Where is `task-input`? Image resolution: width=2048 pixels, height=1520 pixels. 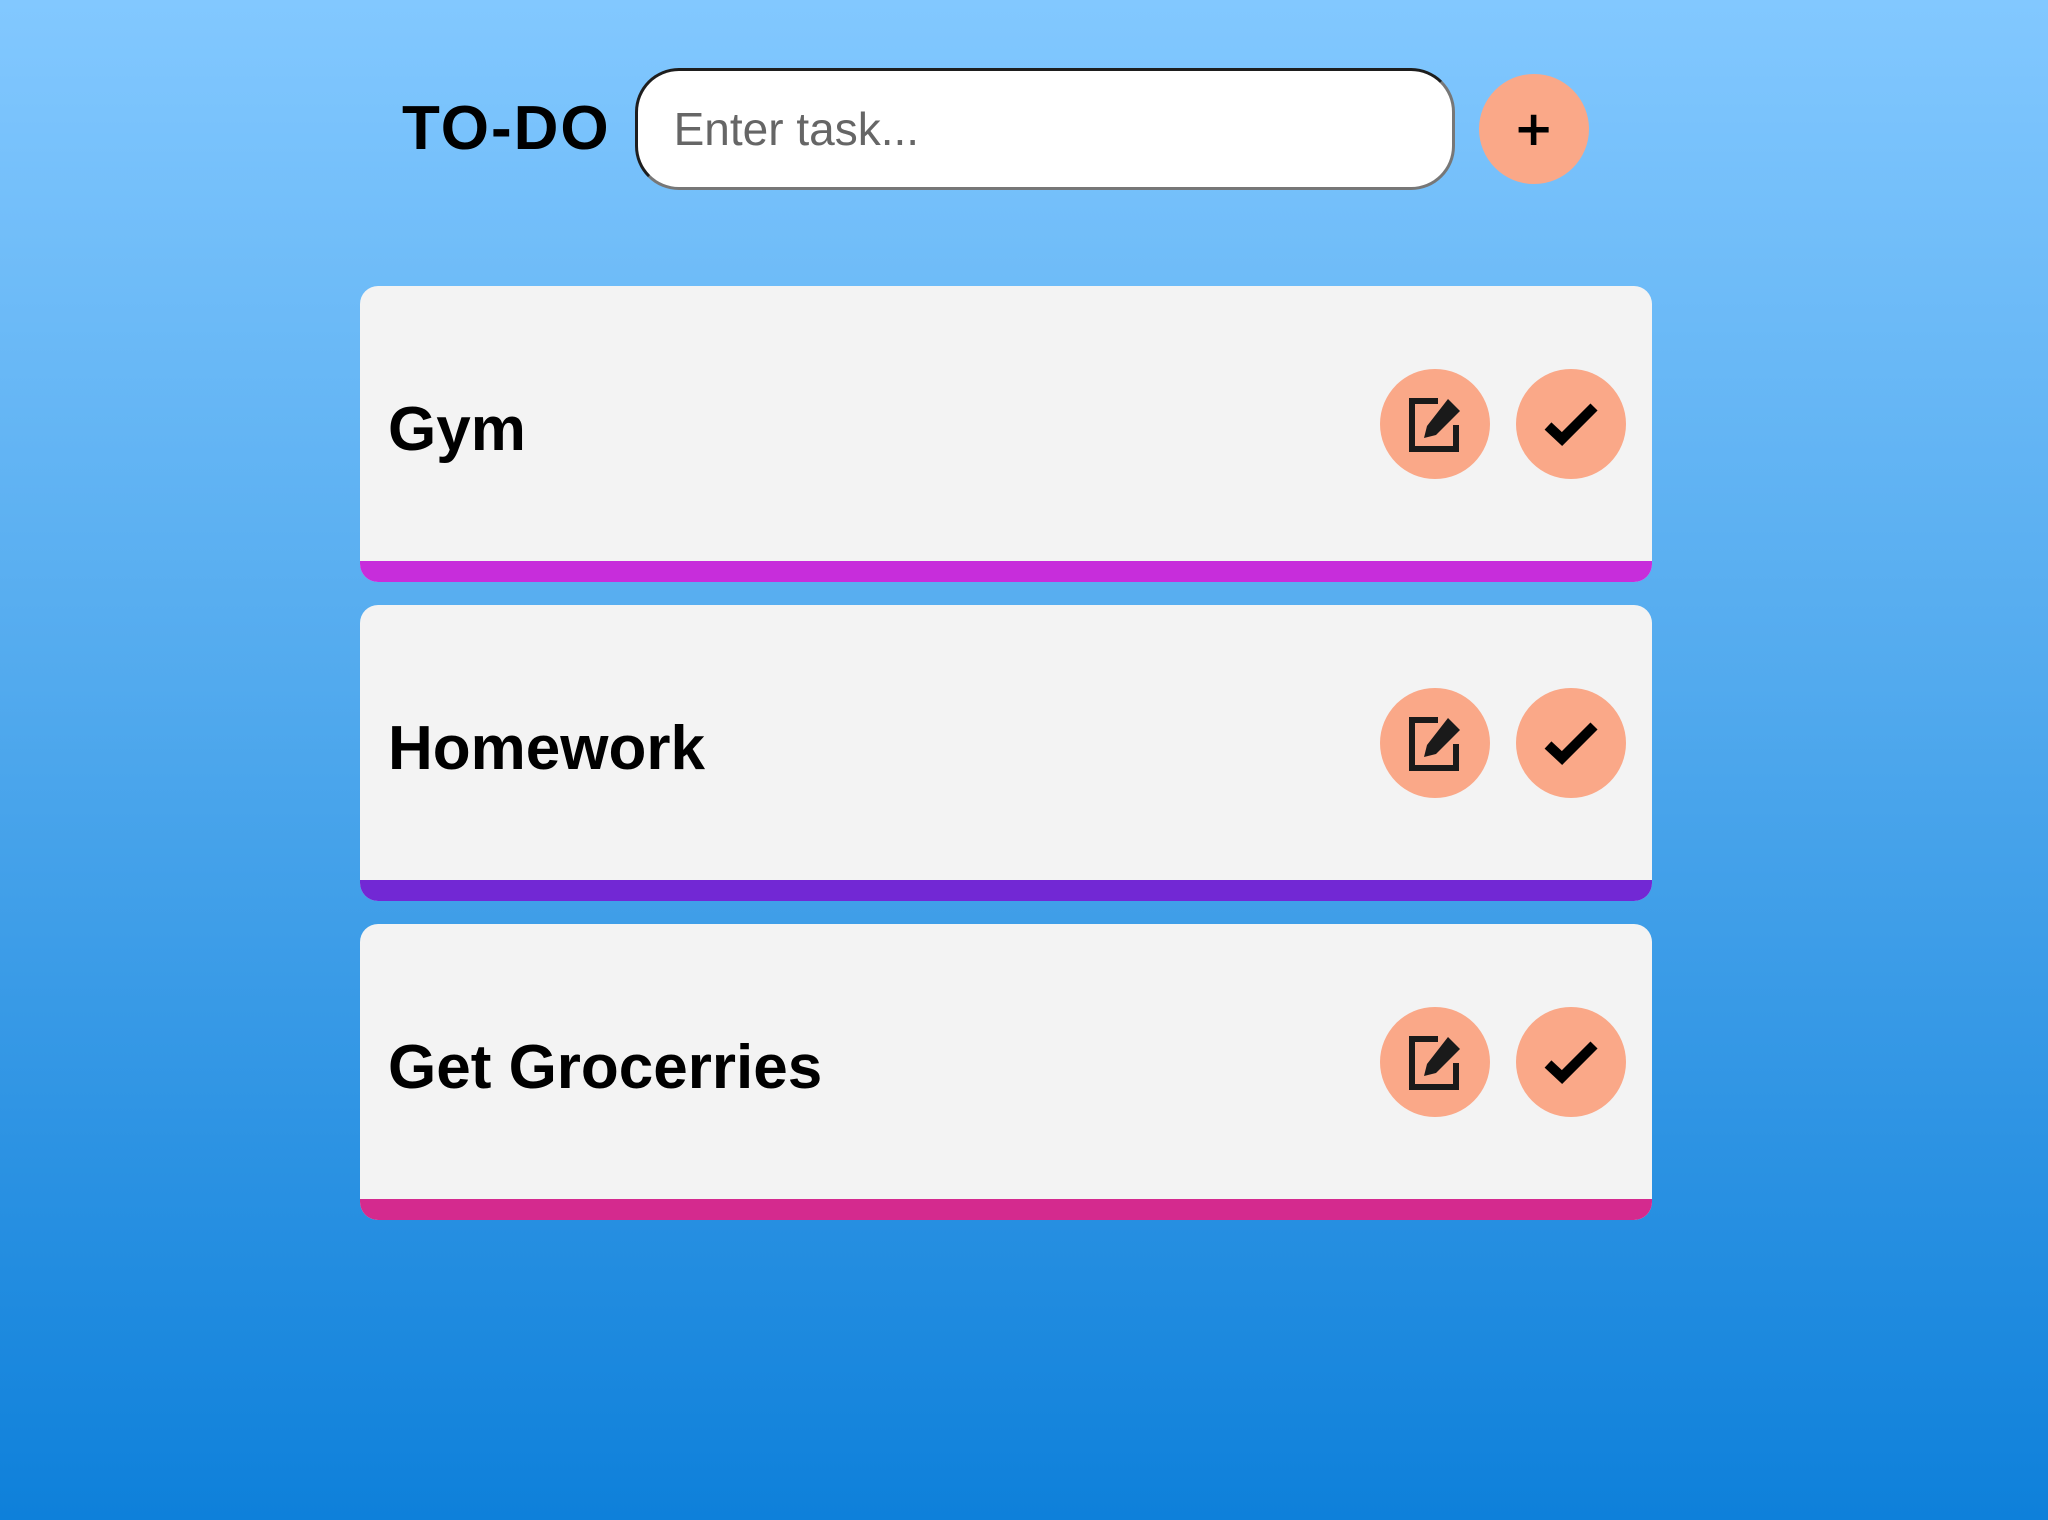
task-input is located at coordinates (1044, 129).